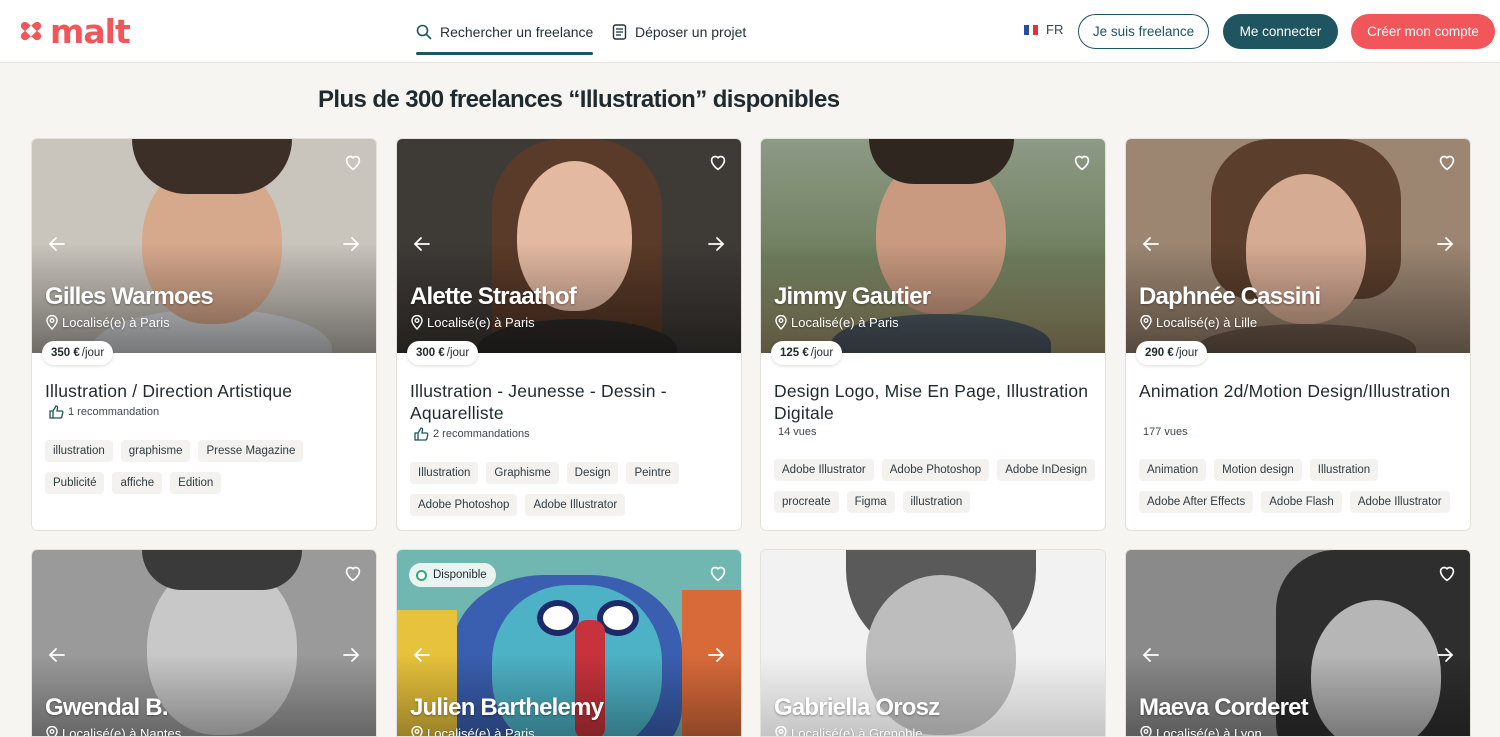 The width and height of the screenshot is (1500, 737). Describe the element at coordinates (169, 391) in the screenshot. I see `freelancer-headline: Illustration / Direction Artistique` at that location.